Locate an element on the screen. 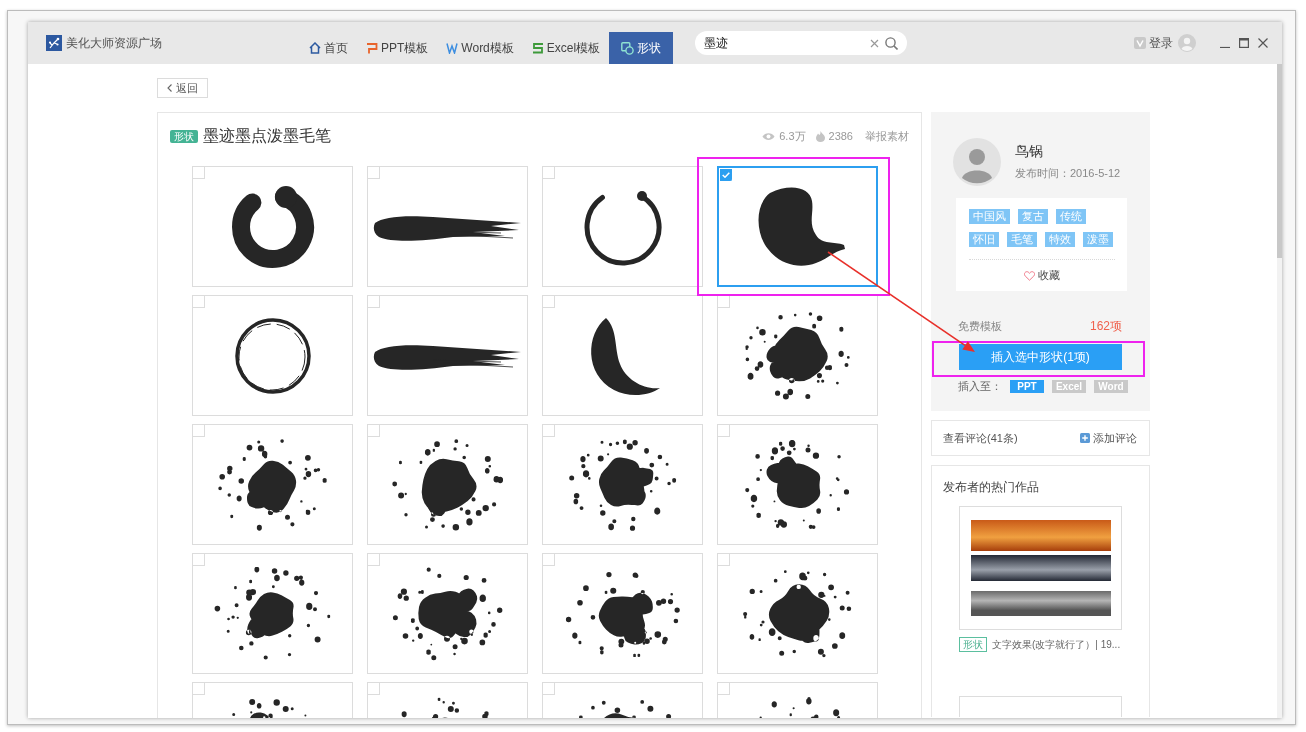  checkmark-icon is located at coordinates (725, 174).